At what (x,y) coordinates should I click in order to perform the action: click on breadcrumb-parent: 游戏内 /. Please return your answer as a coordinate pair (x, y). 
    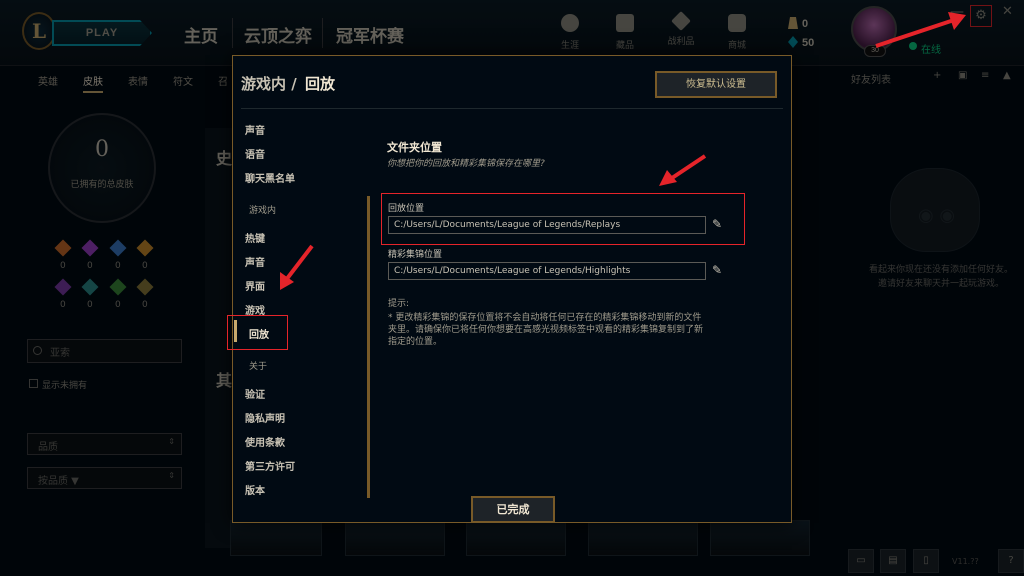
    Looking at the image, I should click on (269, 83).